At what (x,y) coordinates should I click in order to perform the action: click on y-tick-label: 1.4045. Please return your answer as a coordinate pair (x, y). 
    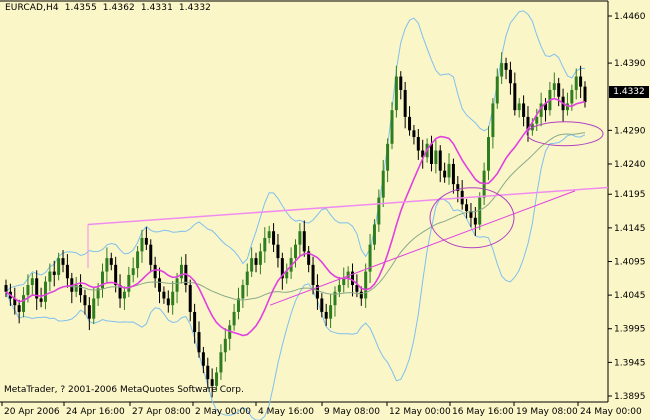
    Looking at the image, I should click on (630, 296).